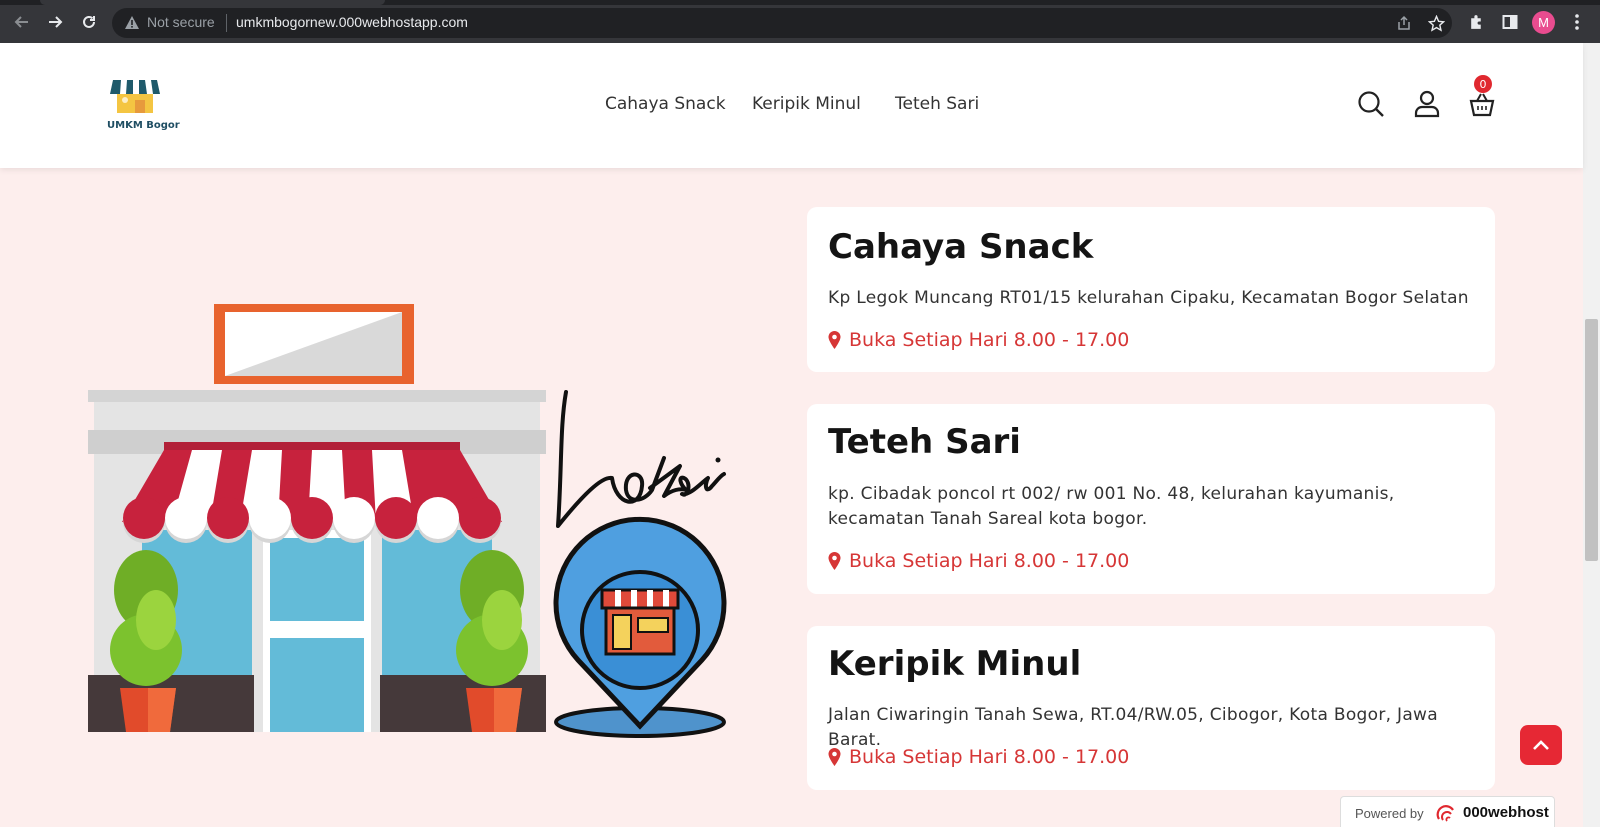  What do you see at coordinates (143, 125) in the screenshot?
I see `logo-text: UMKM Bogor` at bounding box center [143, 125].